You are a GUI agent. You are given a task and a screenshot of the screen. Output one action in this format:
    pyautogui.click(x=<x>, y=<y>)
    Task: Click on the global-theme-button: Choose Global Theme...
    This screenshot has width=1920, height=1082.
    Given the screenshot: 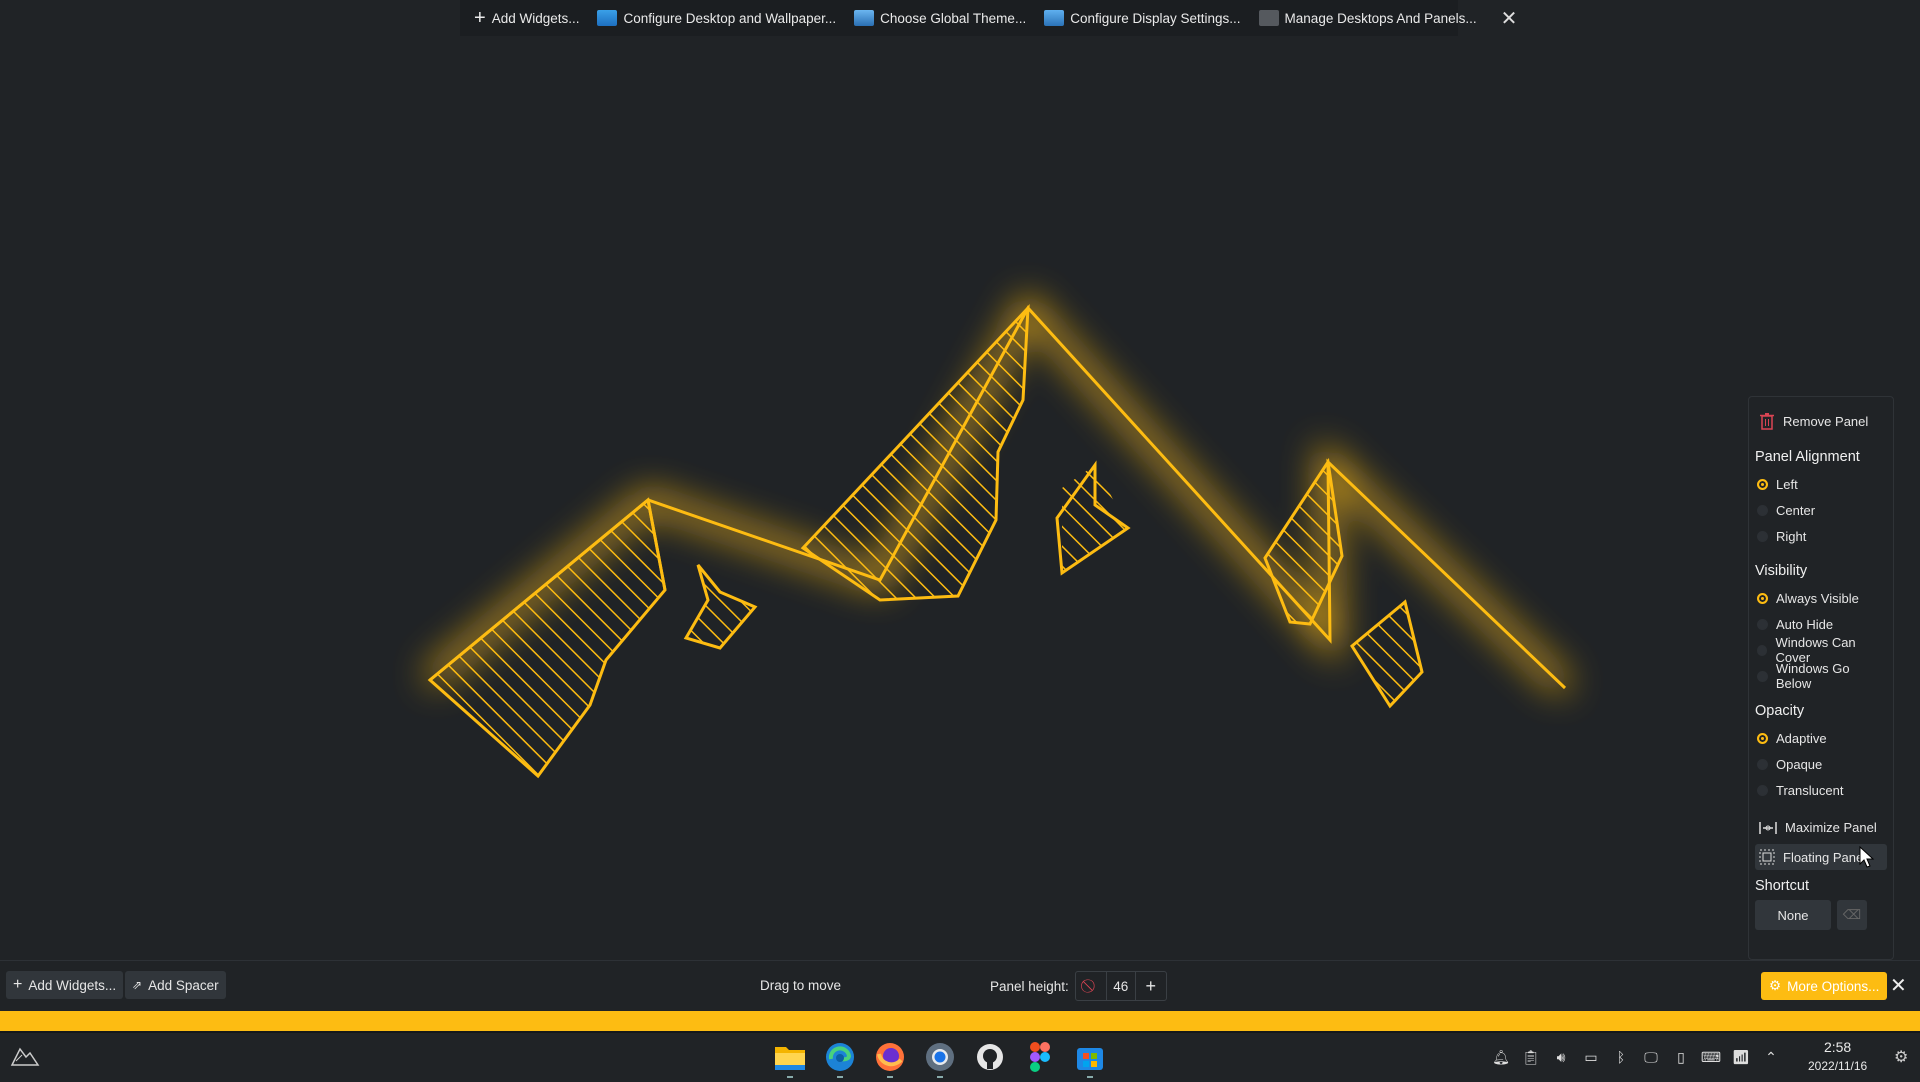 What is the action you would take?
    pyautogui.click(x=940, y=18)
    